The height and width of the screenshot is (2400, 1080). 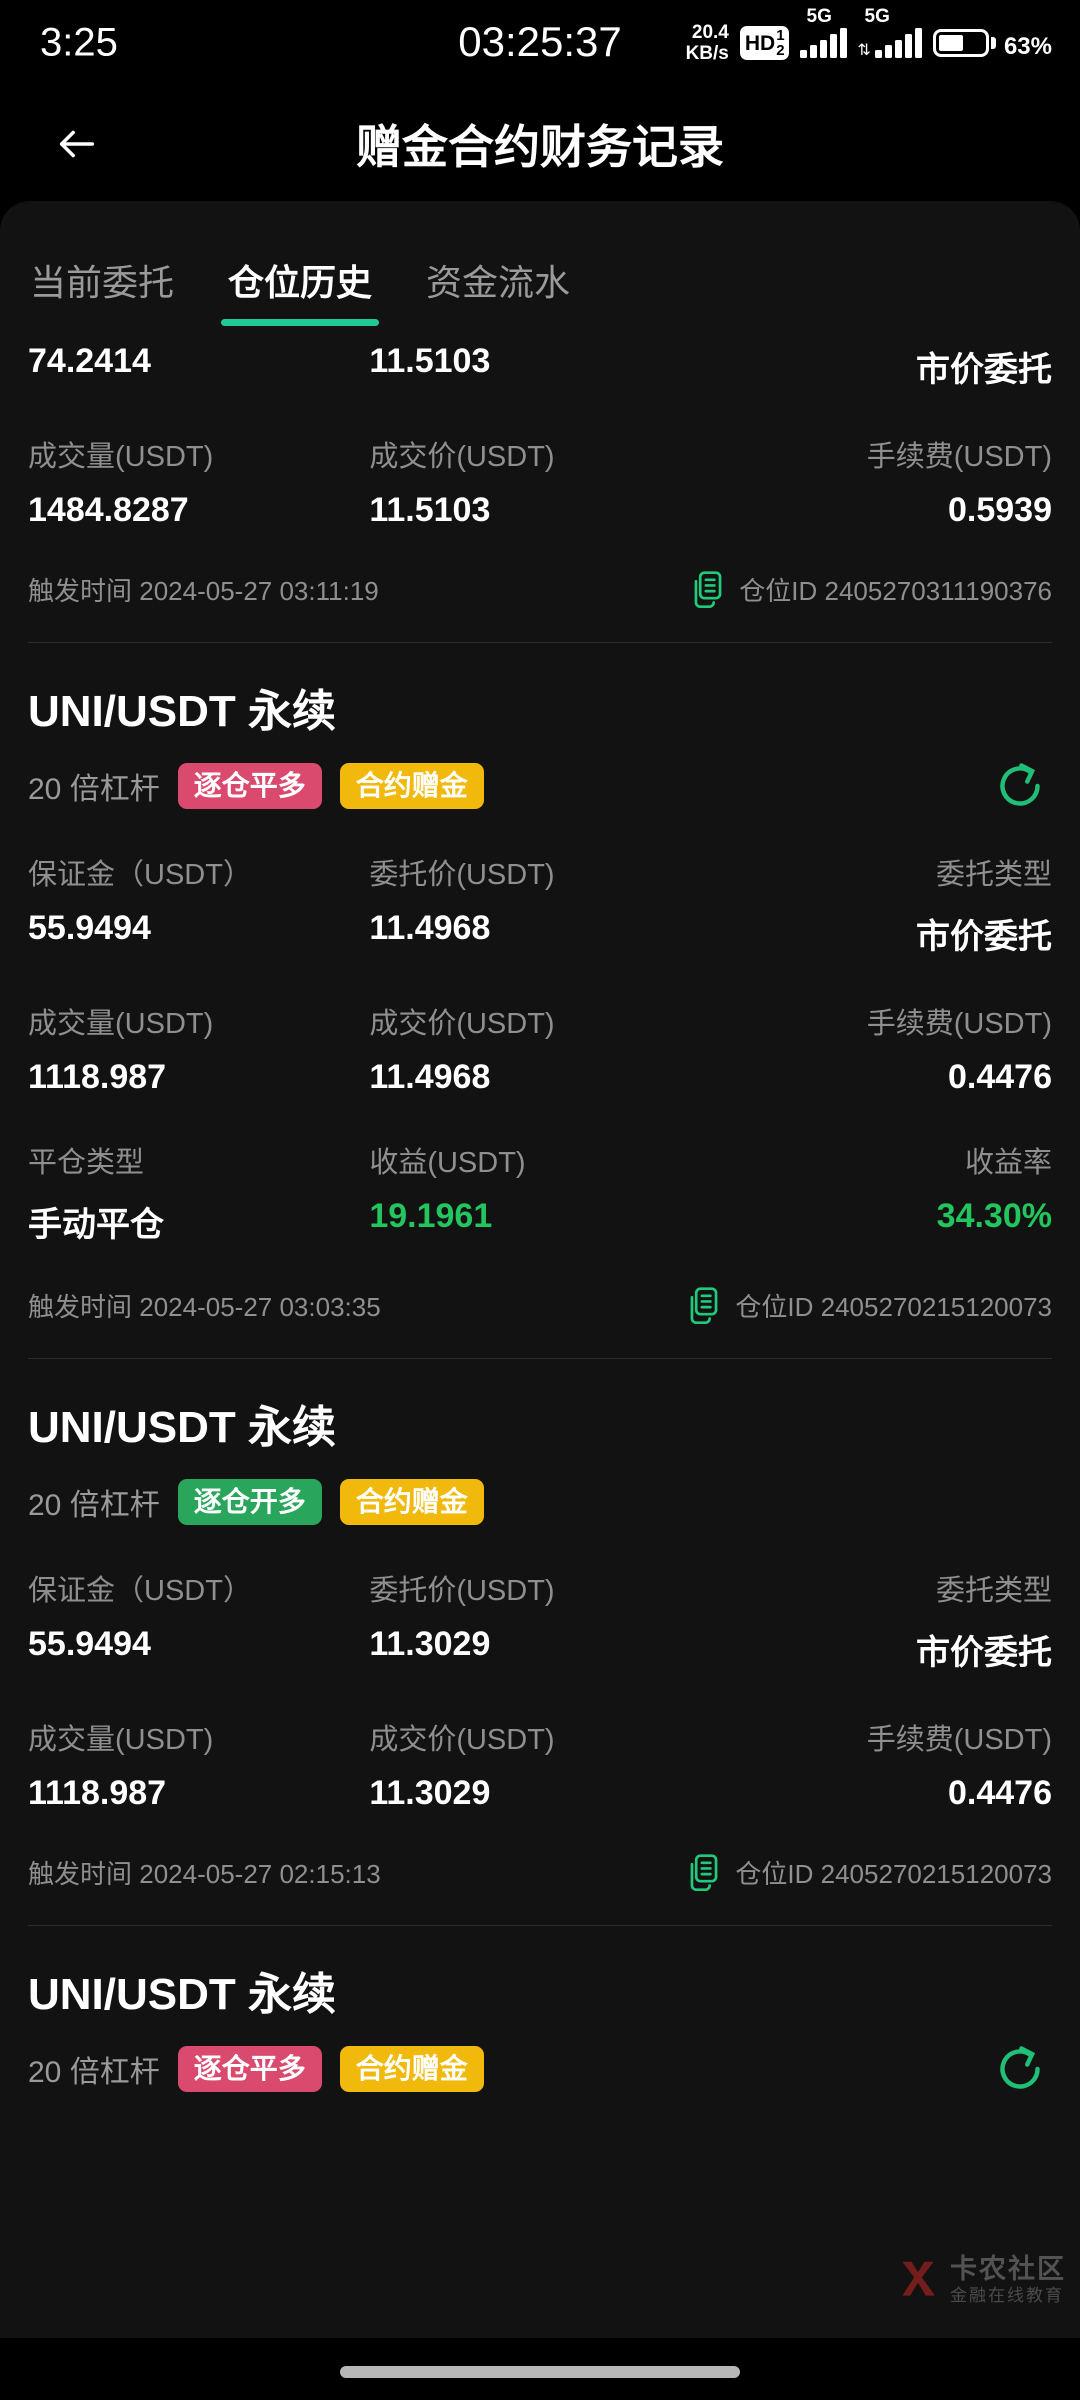 I want to click on home-indicator, so click(x=540, y=2372).